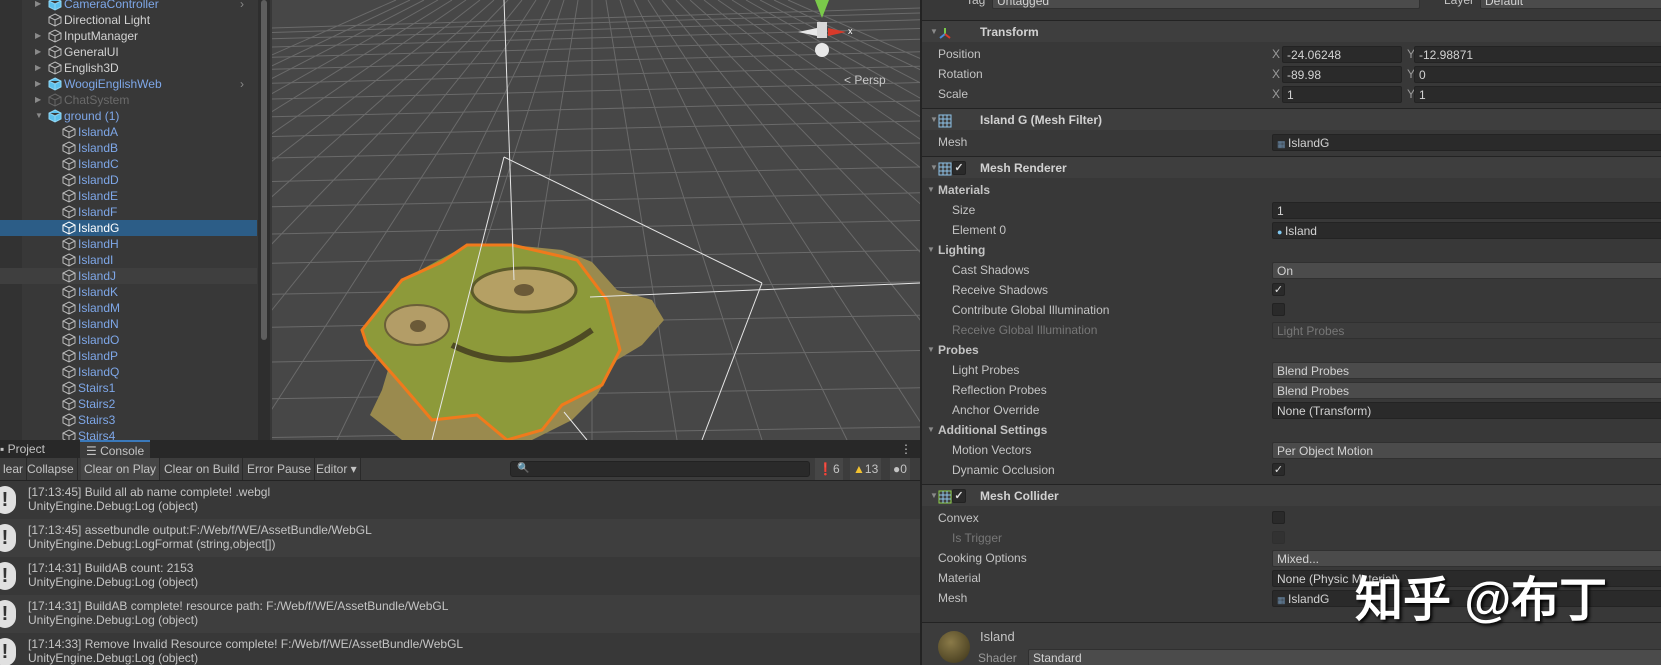 The width and height of the screenshot is (1661, 665). I want to click on hierarchy-item: Stairs4, so click(128, 434).